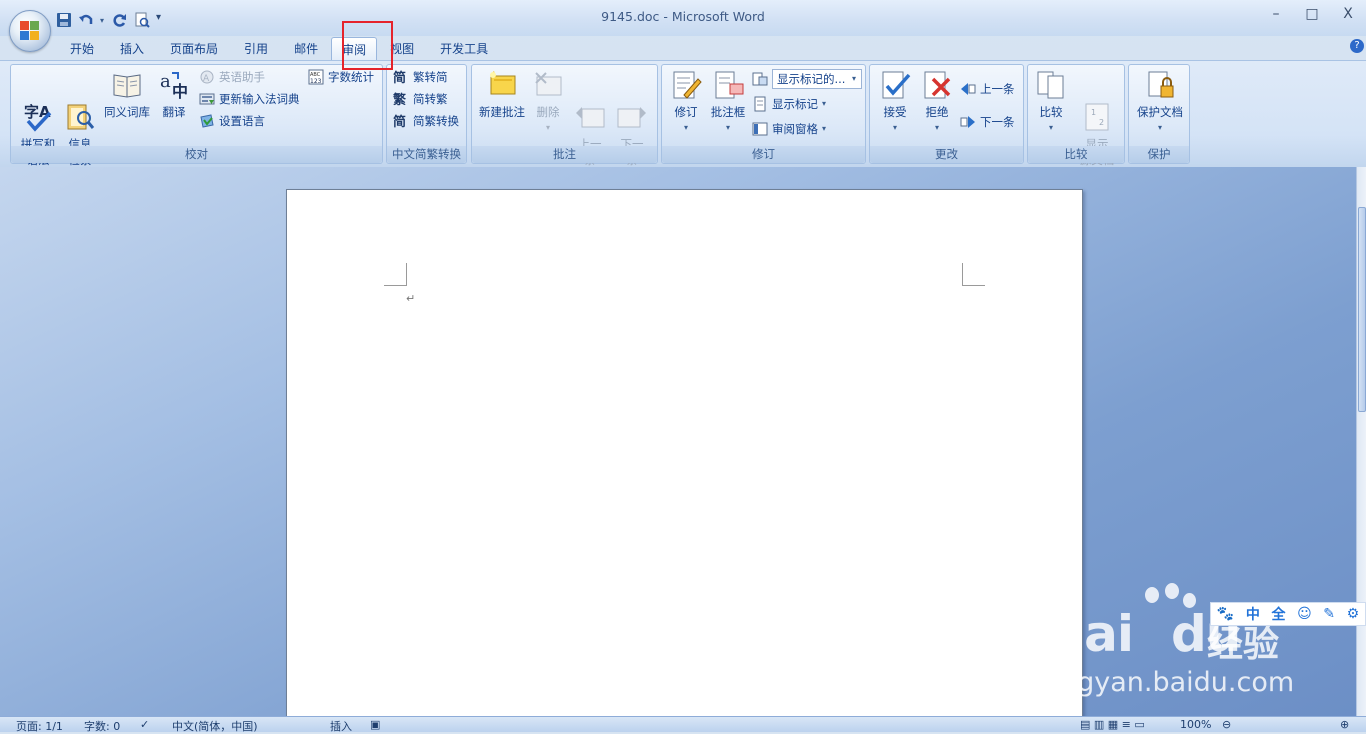  Describe the element at coordinates (937, 85) in the screenshot. I see `reject-icon` at that location.